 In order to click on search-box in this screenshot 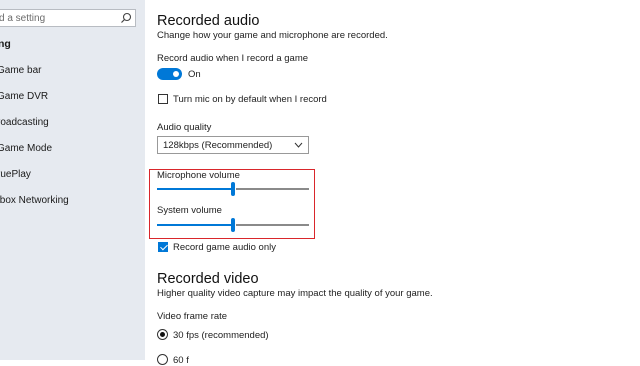, I will do `click(68, 18)`.